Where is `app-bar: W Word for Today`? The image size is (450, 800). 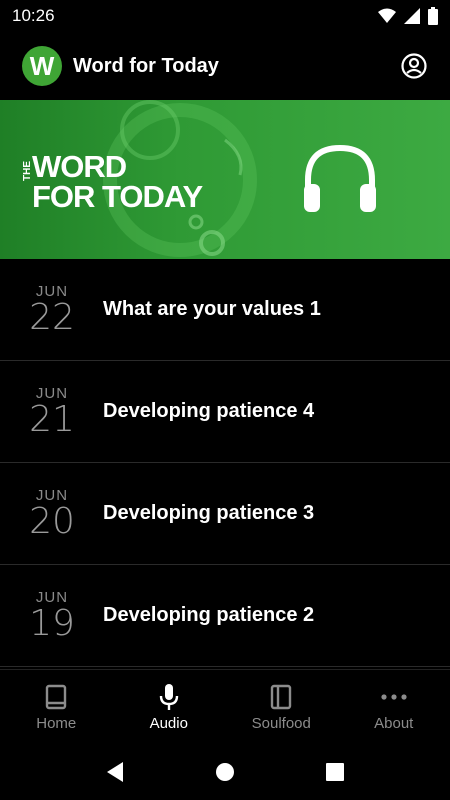 app-bar: W Word for Today is located at coordinates (225, 66).